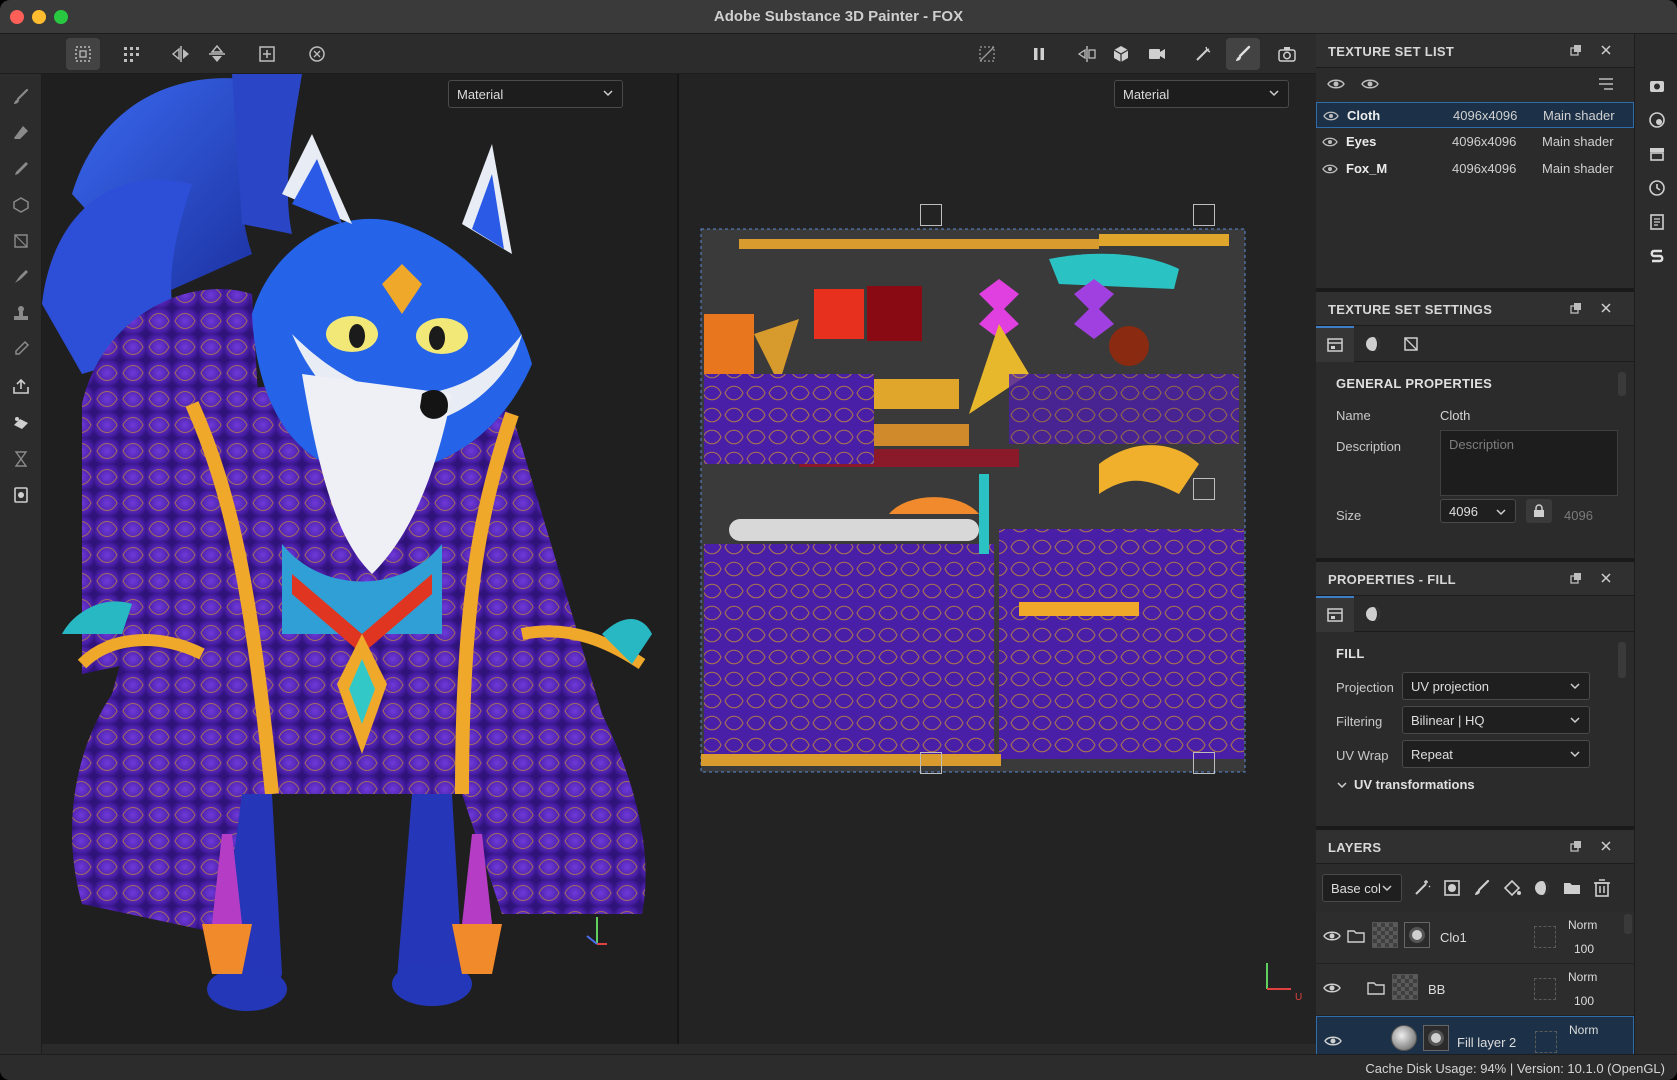  I want to click on timer-tool, so click(21, 459).